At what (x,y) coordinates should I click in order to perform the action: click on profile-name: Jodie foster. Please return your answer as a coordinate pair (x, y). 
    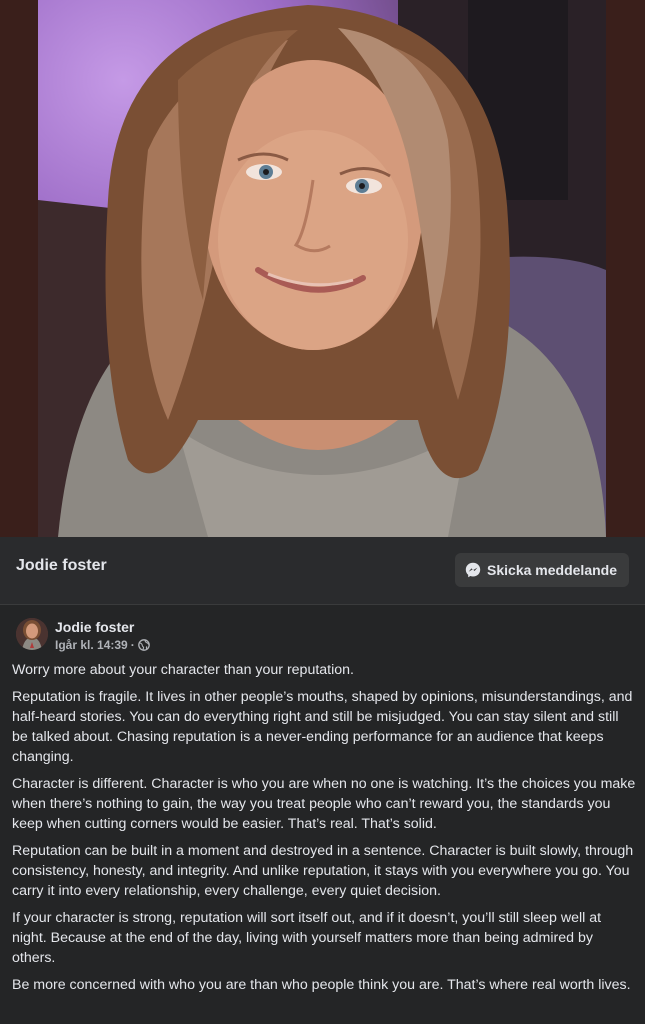
    Looking at the image, I should click on (61, 566).